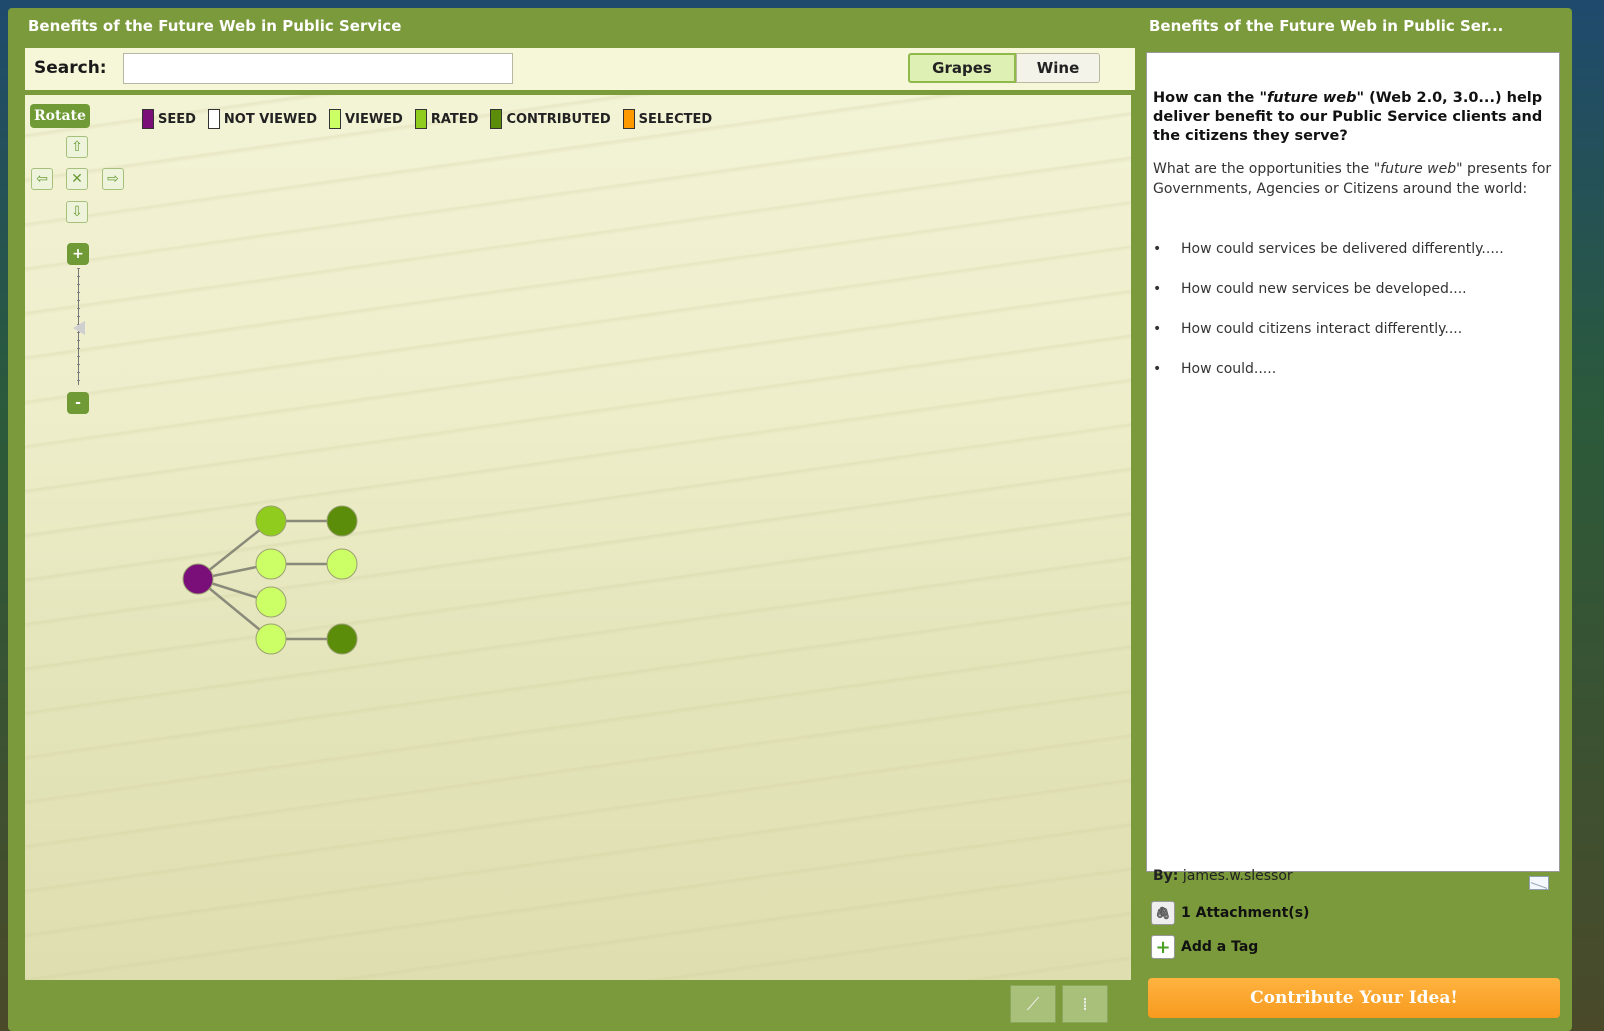  What do you see at coordinates (1539, 883) in the screenshot?
I see `mail-icon` at bounding box center [1539, 883].